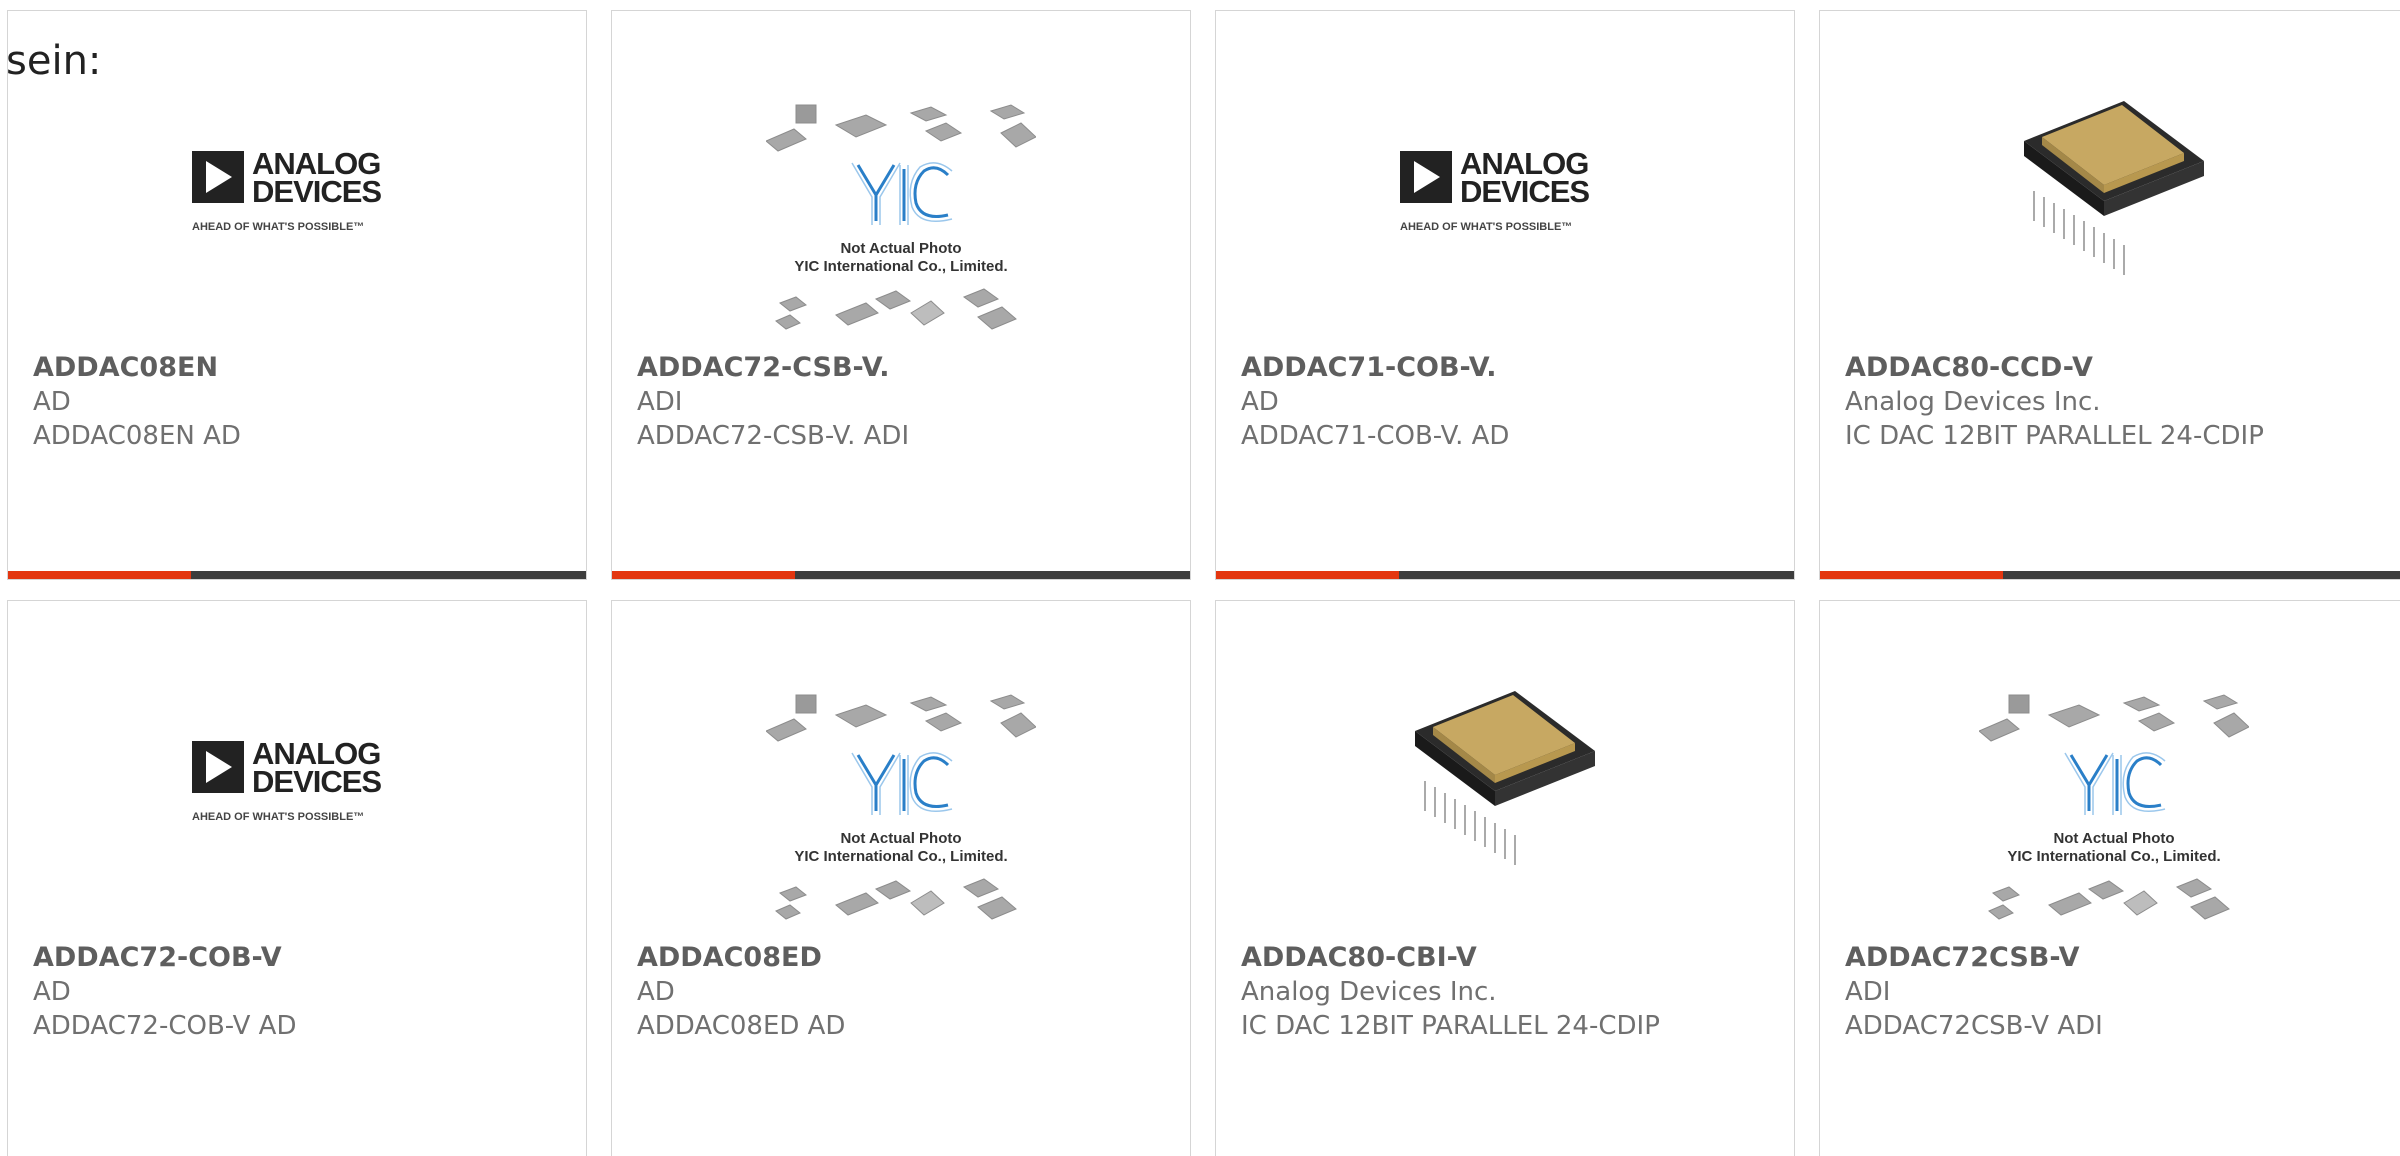 Image resolution: width=2400 pixels, height=1156 pixels. I want to click on part-number-link: ADDAC71-COB-V., so click(1507, 368).